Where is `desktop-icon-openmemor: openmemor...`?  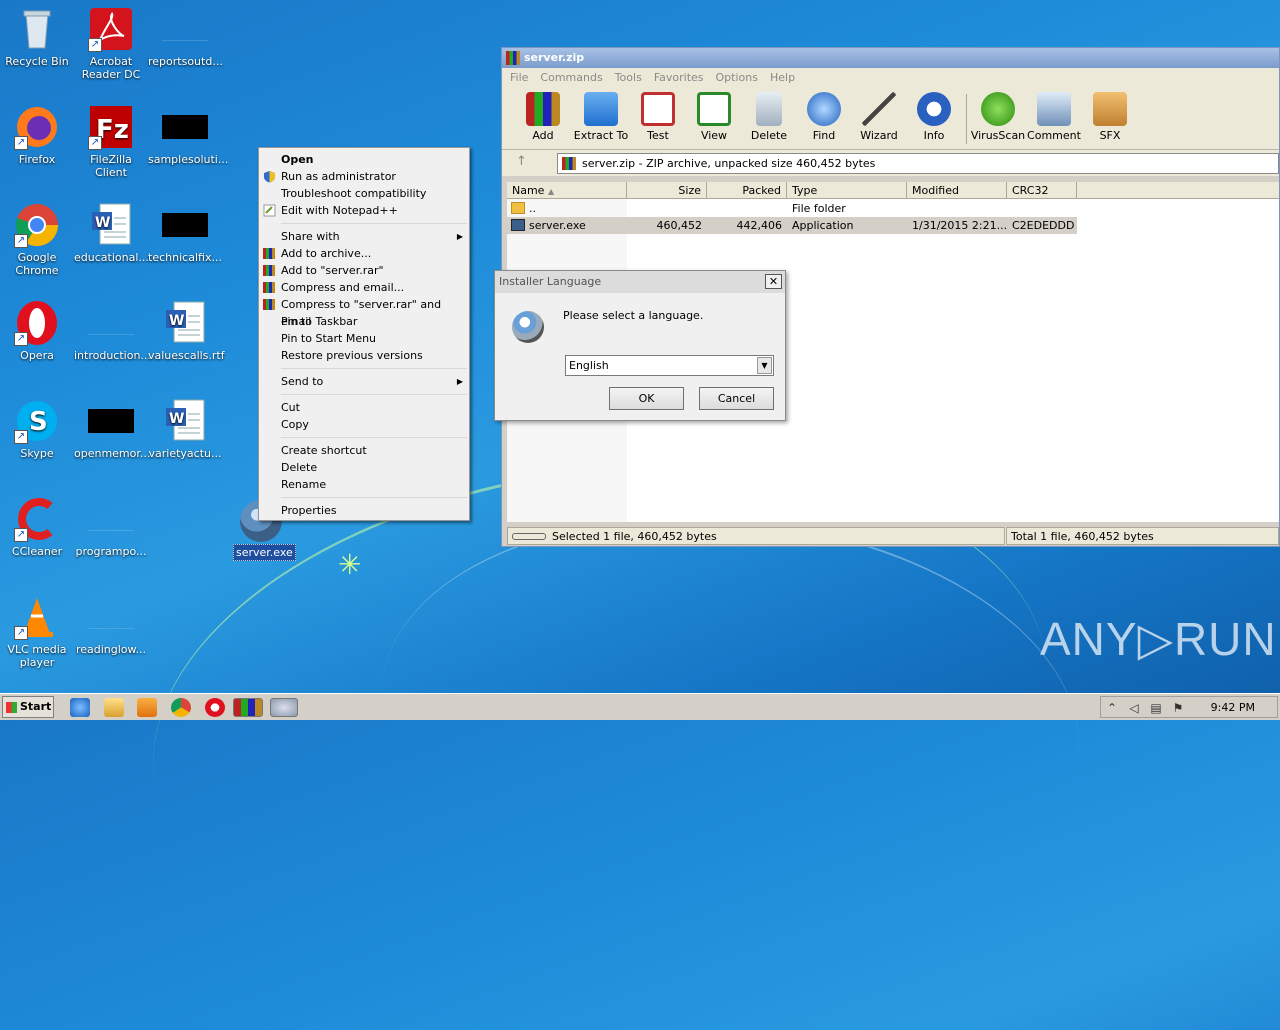
desktop-icon-openmemor: openmemor... is located at coordinates (112, 429).